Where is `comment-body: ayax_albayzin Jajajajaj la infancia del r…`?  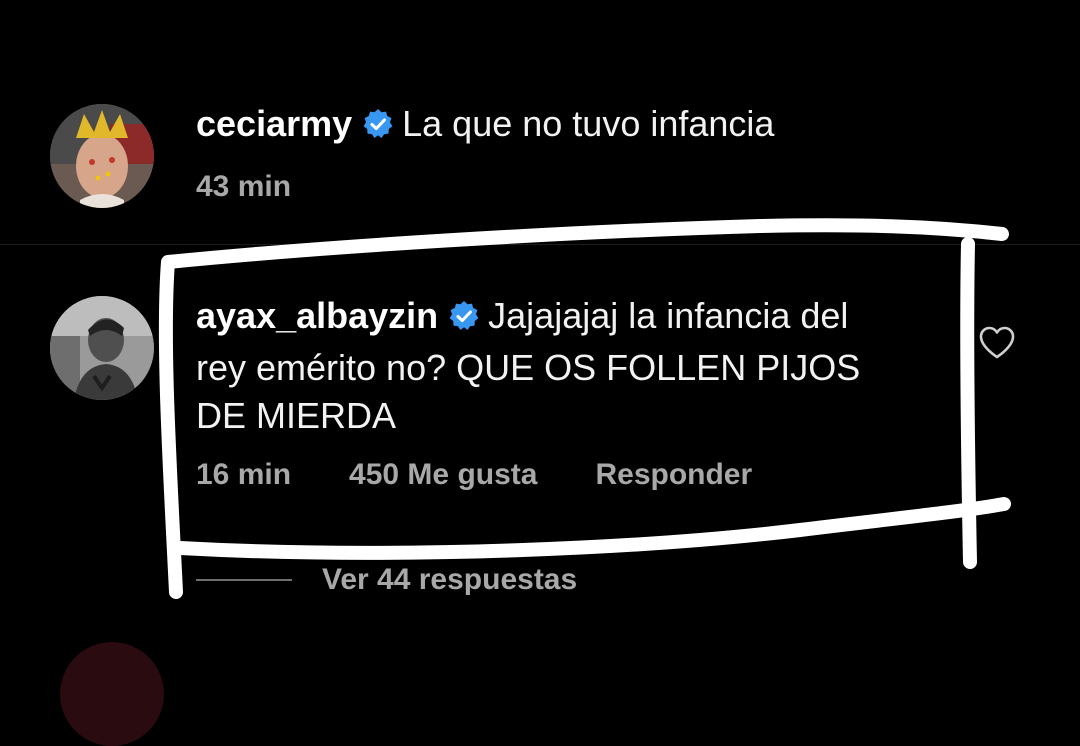
comment-body: ayax_albayzin Jajajajaj la infancia del r… is located at coordinates (546, 366).